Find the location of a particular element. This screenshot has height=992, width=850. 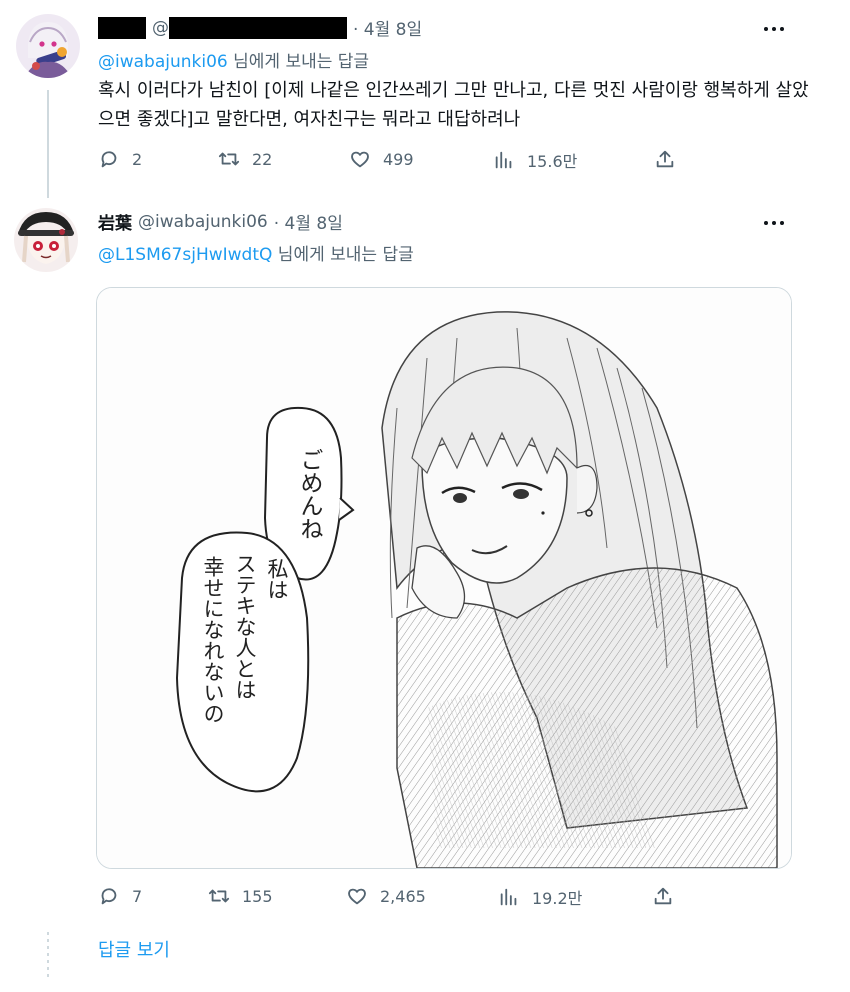

tweet-actions: 7 155 2,465 19.2만 is located at coordinates (443, 900).